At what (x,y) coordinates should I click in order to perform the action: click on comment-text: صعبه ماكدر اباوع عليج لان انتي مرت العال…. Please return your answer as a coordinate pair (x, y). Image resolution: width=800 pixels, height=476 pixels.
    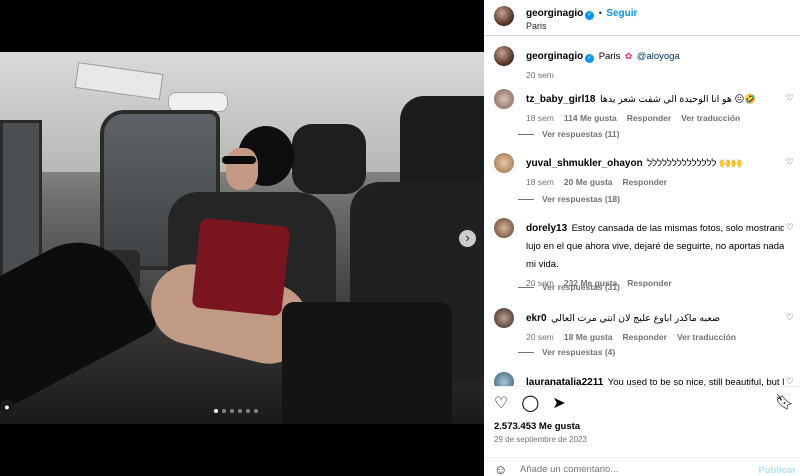
    Looking at the image, I should click on (636, 318).